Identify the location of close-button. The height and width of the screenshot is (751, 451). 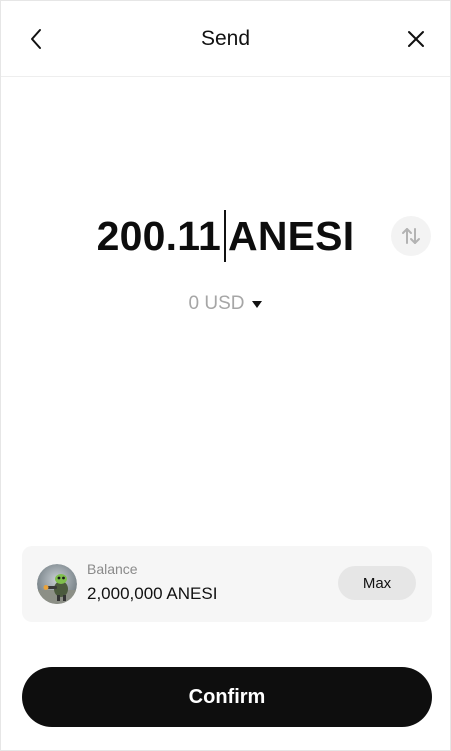
(416, 39).